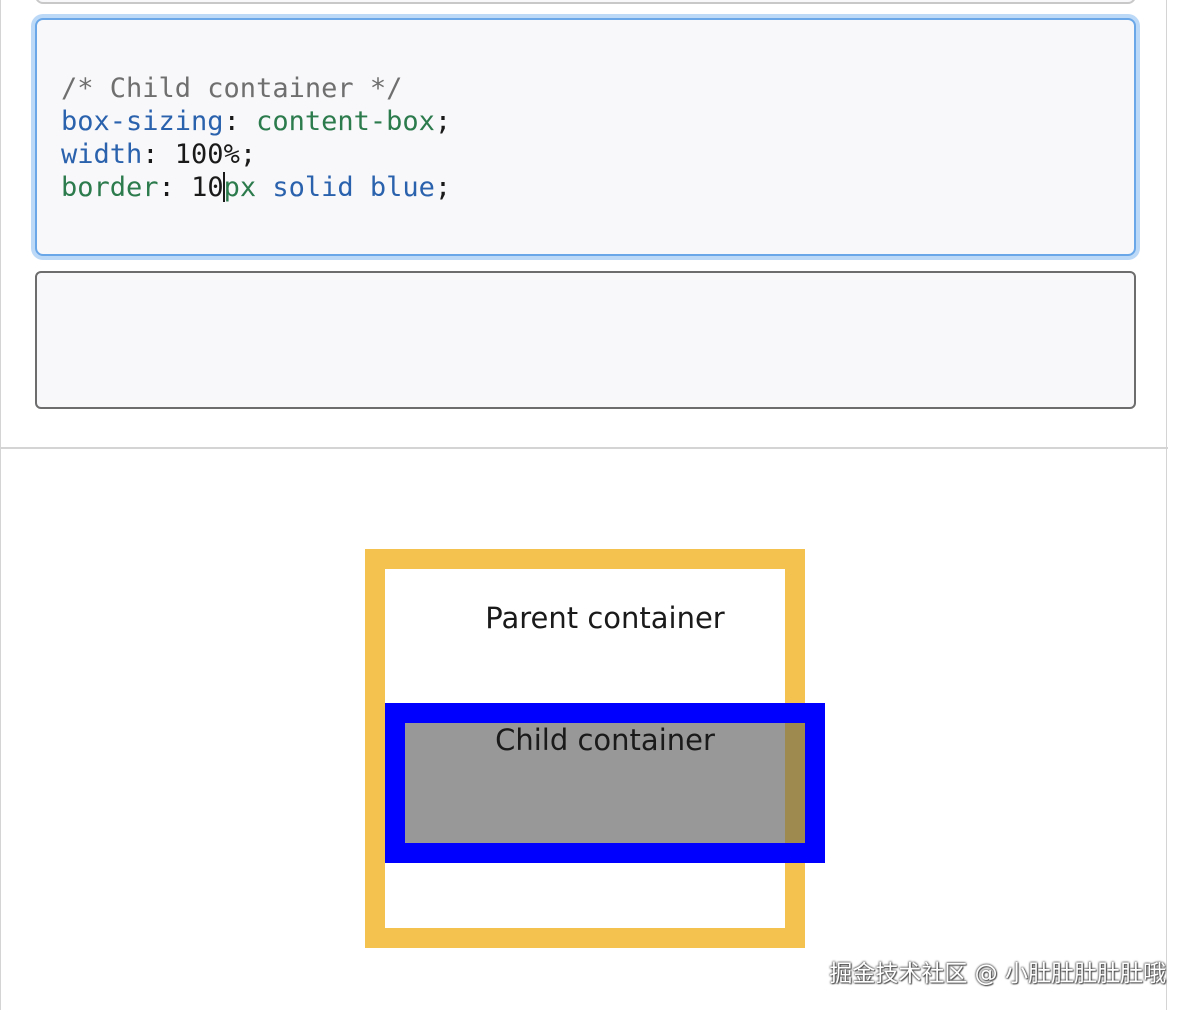 The image size is (1192, 1010). What do you see at coordinates (585, 2) in the screenshot?
I see `previous-editor-box` at bounding box center [585, 2].